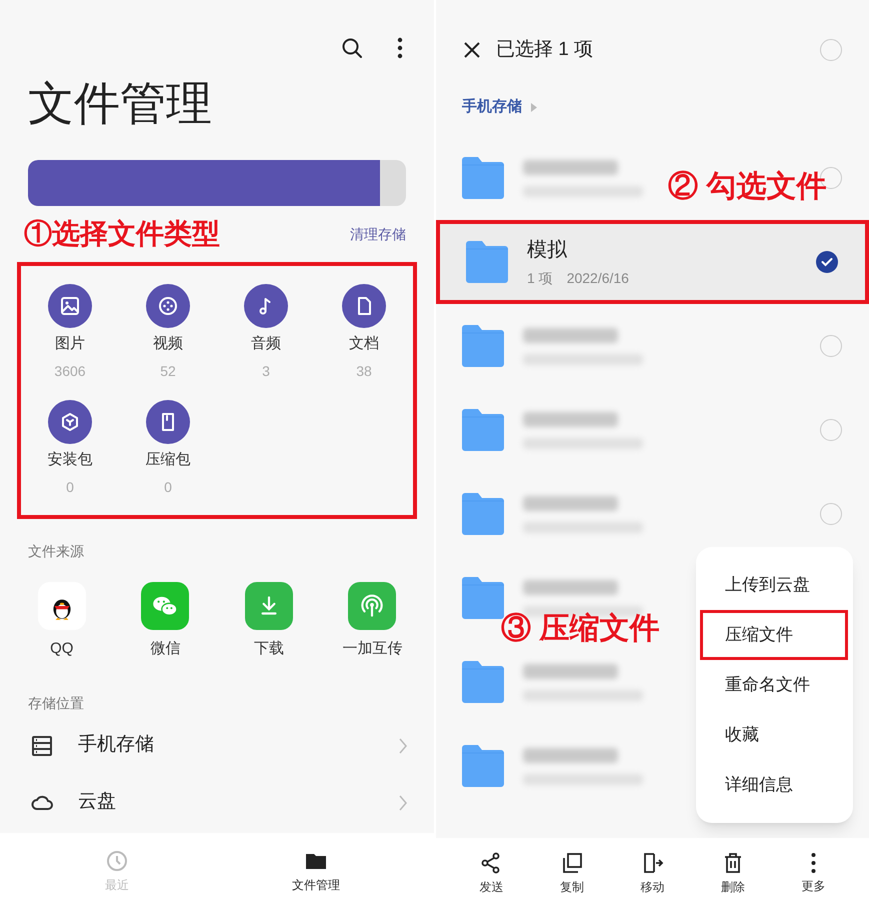 The height and width of the screenshot is (905, 869). Describe the element at coordinates (491, 871) in the screenshot. I see `toolbar-button: 发送` at that location.